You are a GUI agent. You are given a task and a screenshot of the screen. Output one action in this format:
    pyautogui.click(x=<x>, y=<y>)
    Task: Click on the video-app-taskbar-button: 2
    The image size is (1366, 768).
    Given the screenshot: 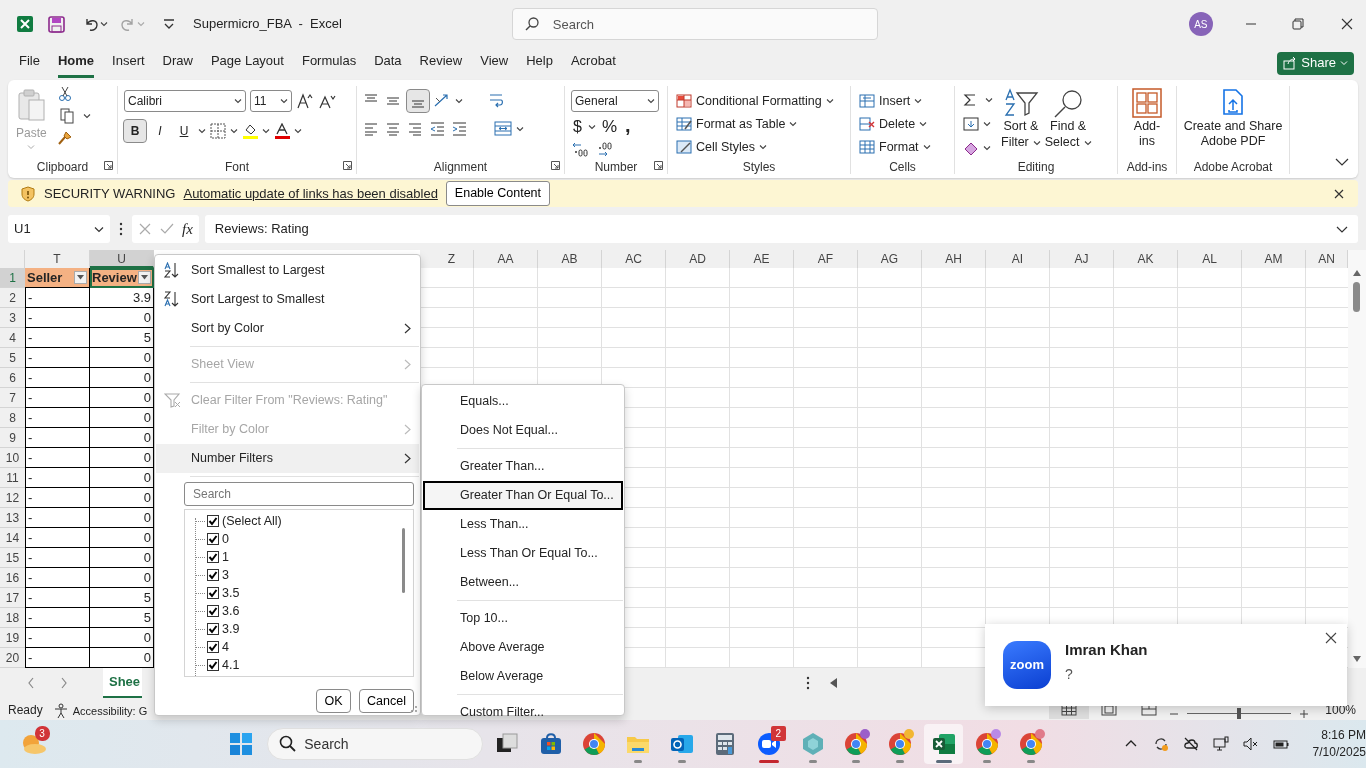 What is the action you would take?
    pyautogui.click(x=769, y=744)
    